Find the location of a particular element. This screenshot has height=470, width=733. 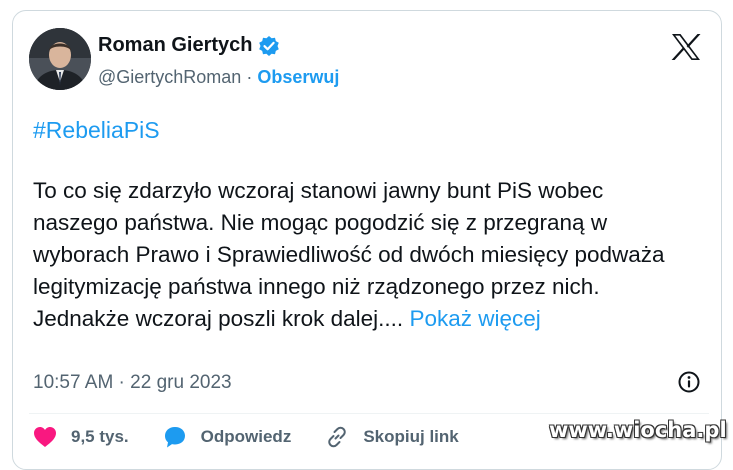

heart-icon is located at coordinates (45, 437).